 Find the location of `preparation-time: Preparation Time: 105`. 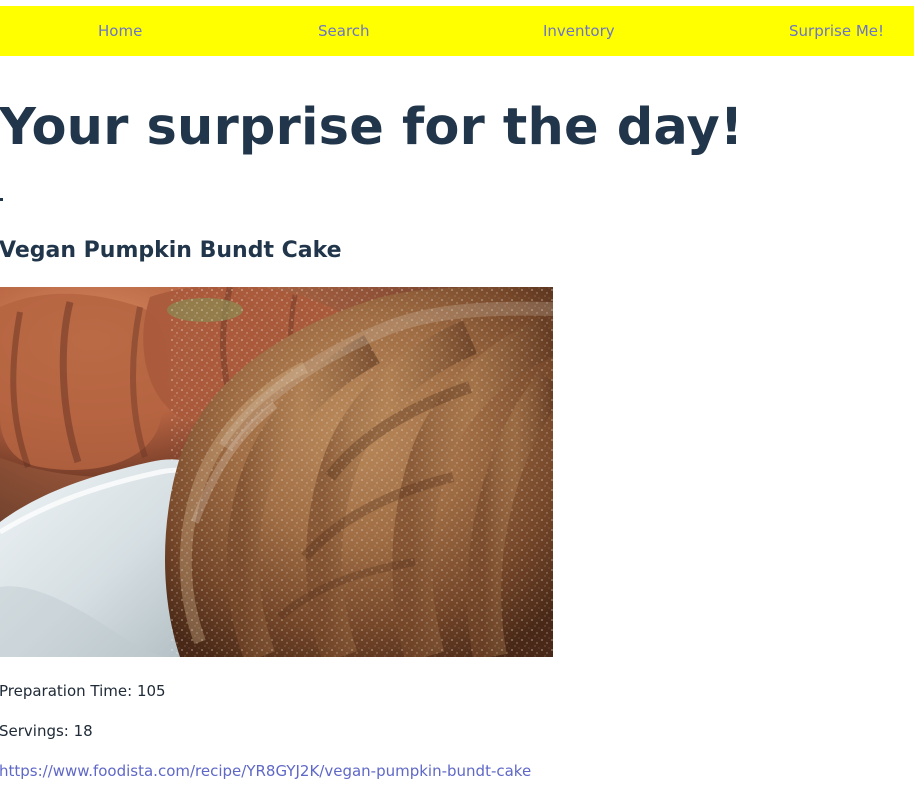

preparation-time: Preparation Time: 105 is located at coordinates (83, 691).